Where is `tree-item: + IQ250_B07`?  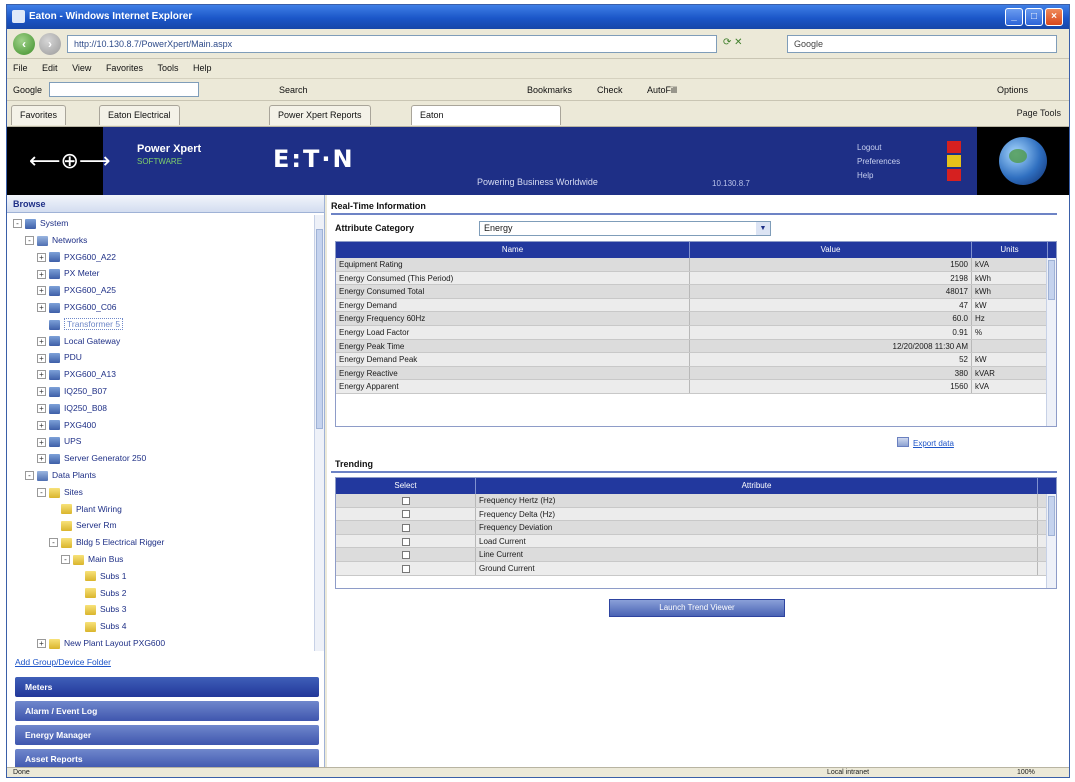 tree-item: + IQ250_B07 is located at coordinates (161, 391).